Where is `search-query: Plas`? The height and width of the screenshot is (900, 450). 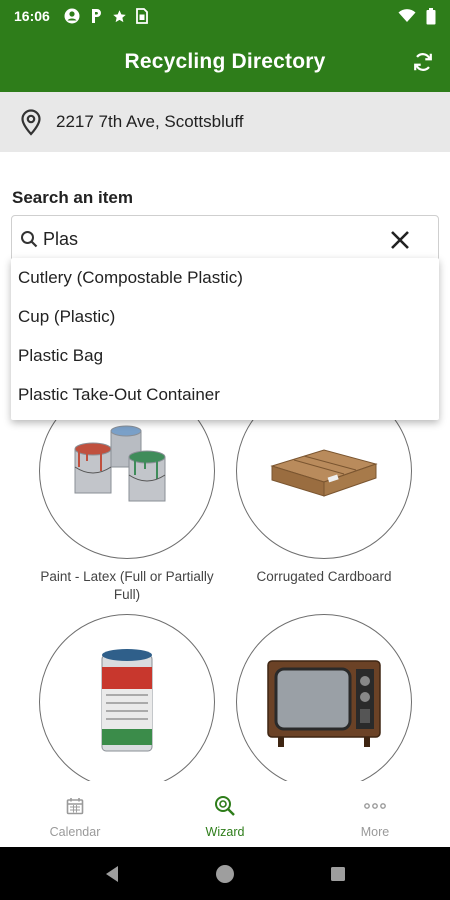 search-query: Plas is located at coordinates (61, 238).